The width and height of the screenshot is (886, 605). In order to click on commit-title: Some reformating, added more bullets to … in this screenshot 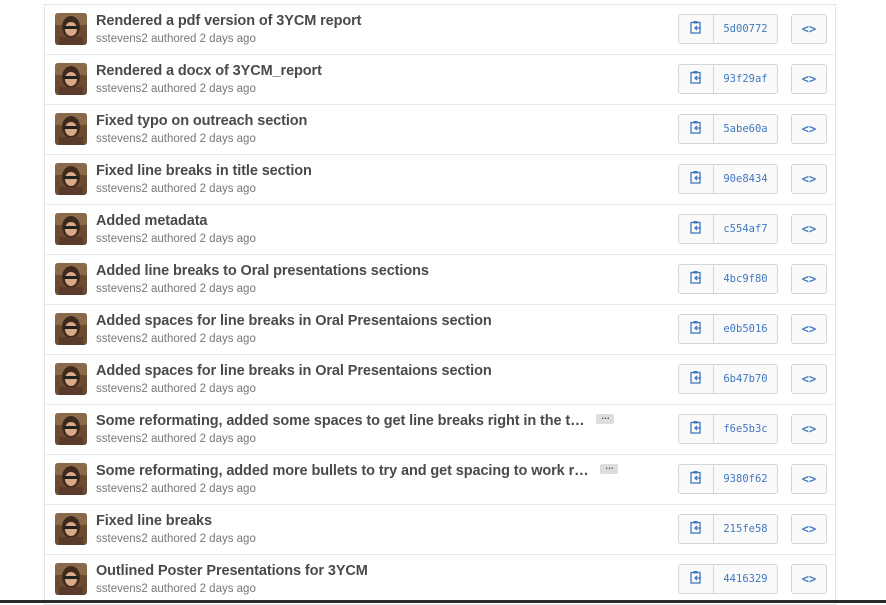, I will do `click(357, 470)`.